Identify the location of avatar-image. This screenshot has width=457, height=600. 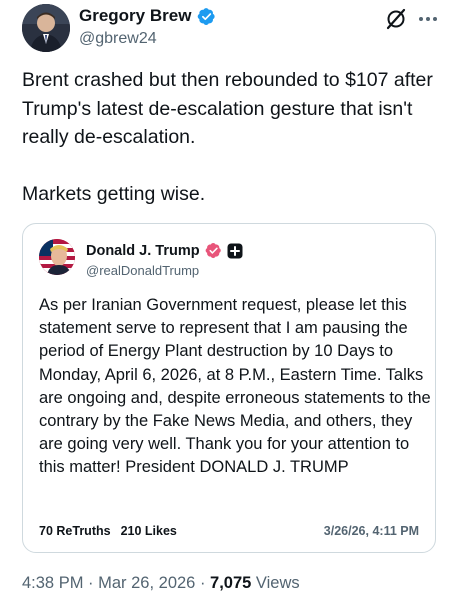
(46, 28).